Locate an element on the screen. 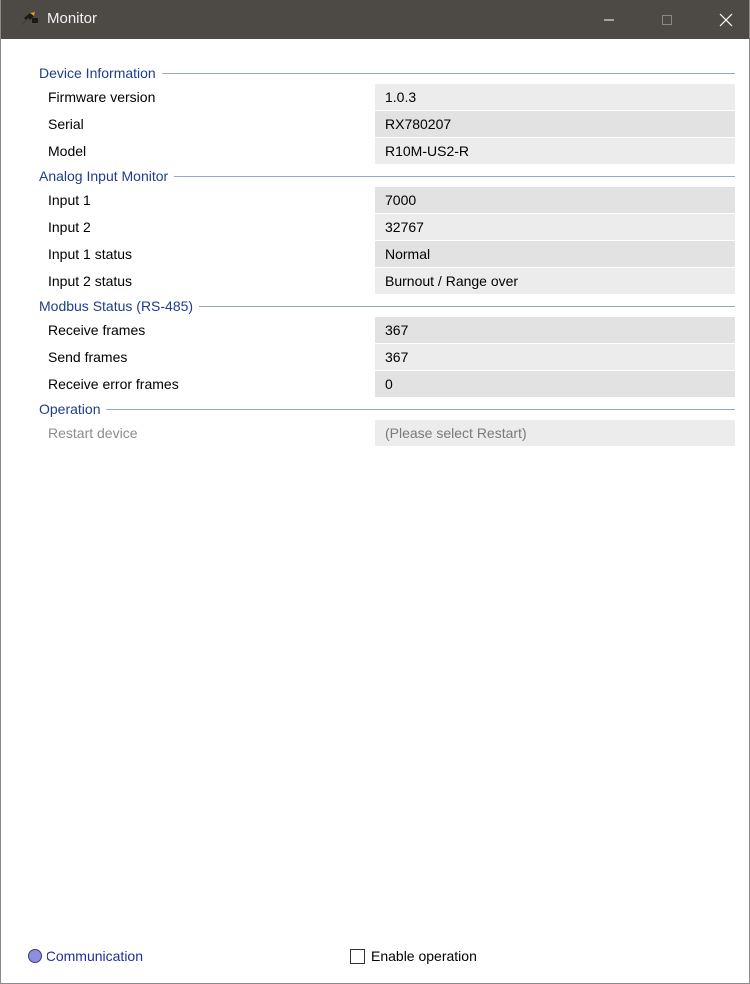 The height and width of the screenshot is (984, 750). group-title: Modbus Status (RS-485) is located at coordinates (119, 306).